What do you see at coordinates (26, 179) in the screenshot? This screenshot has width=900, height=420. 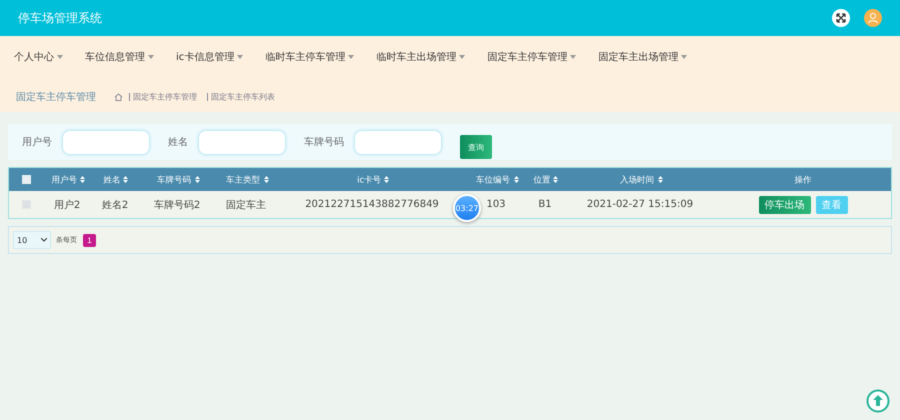 I see `select-all-checkbox` at bounding box center [26, 179].